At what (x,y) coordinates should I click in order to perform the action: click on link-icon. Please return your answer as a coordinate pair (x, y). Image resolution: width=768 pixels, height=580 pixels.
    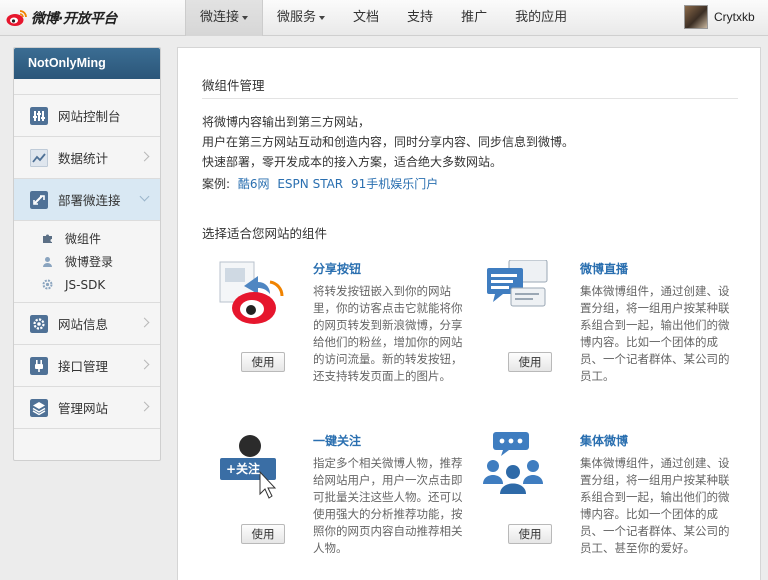
    Looking at the image, I should click on (39, 199).